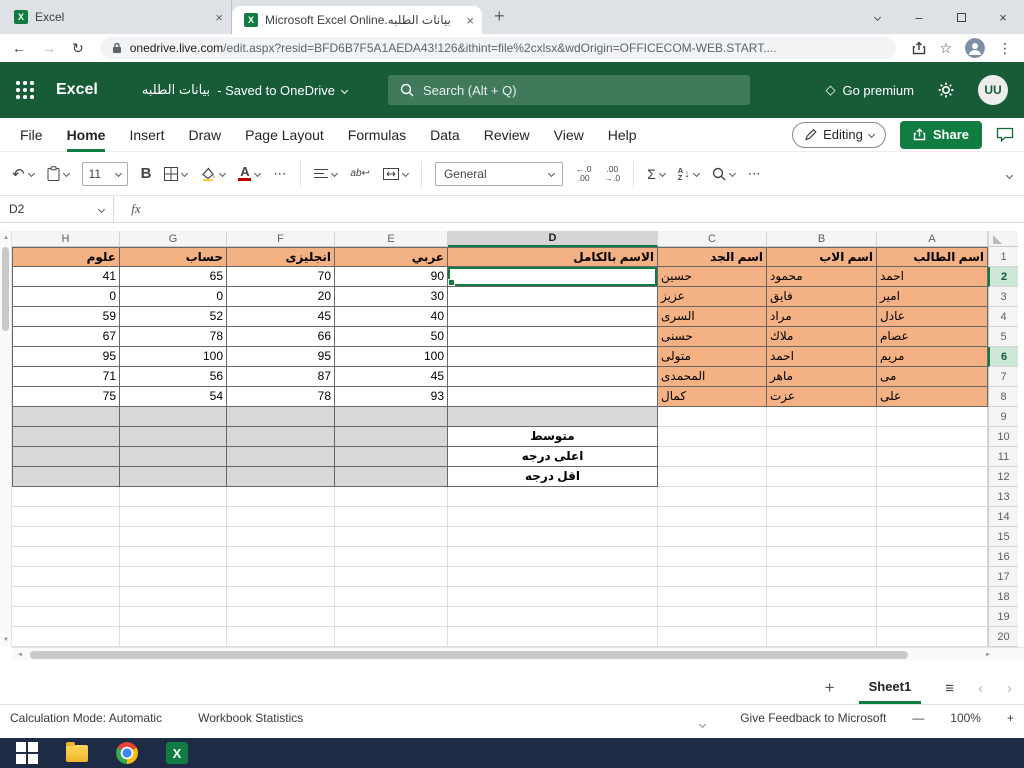 The image size is (1024, 768). Describe the element at coordinates (1005, 135) in the screenshot. I see `comments-icon` at that location.